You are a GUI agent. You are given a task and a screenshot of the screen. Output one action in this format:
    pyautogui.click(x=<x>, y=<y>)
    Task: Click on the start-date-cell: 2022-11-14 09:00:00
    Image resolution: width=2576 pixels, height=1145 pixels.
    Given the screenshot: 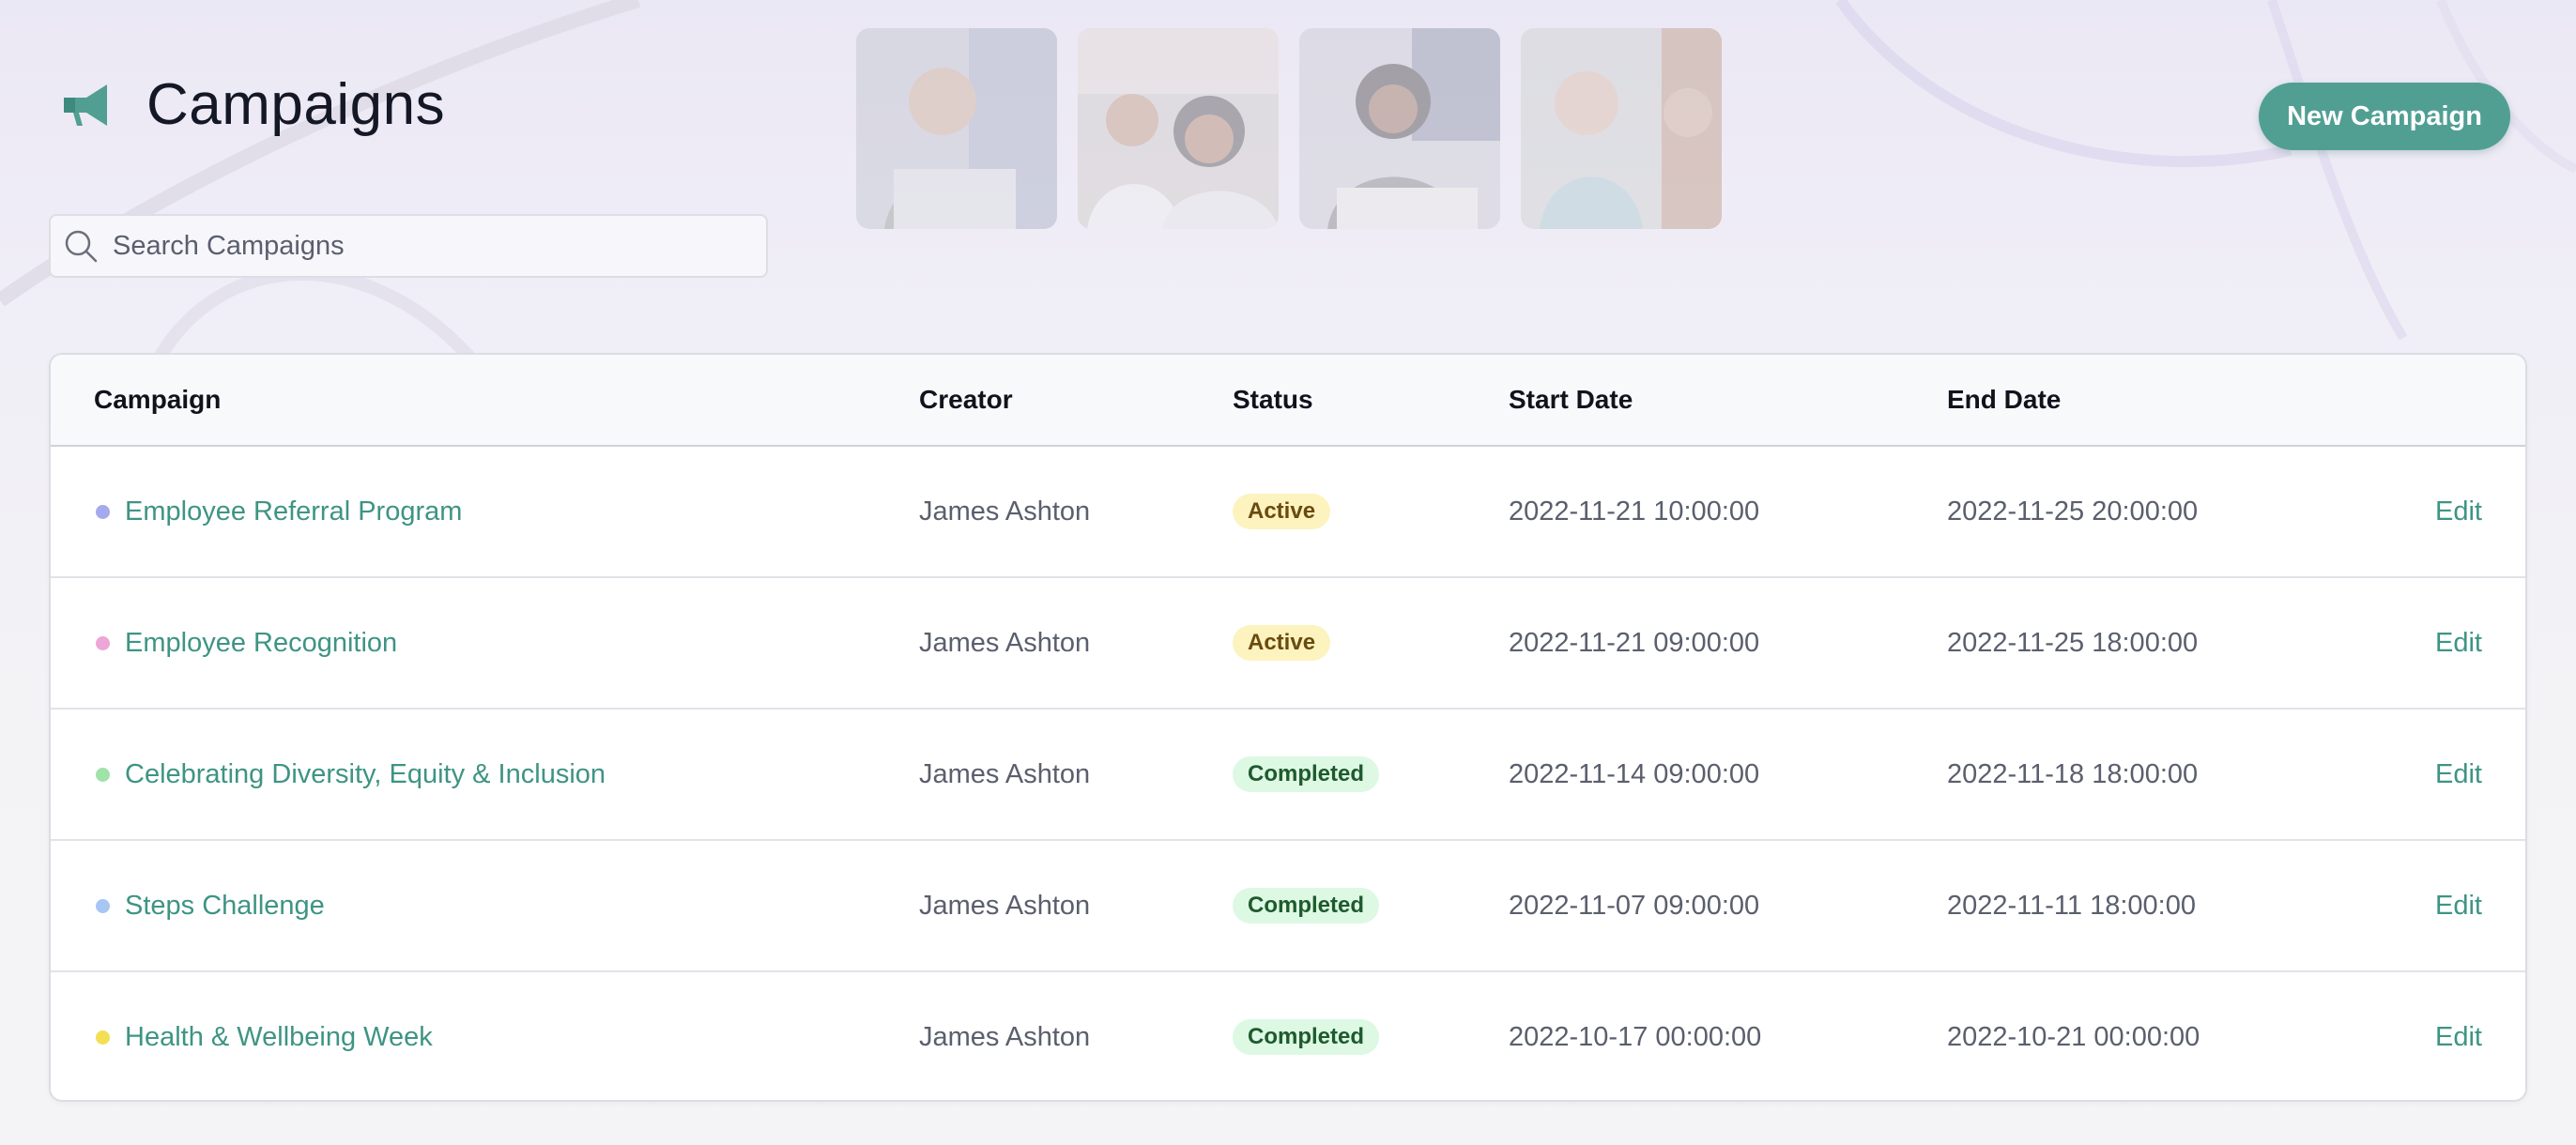 What is the action you would take?
    pyautogui.click(x=1635, y=773)
    